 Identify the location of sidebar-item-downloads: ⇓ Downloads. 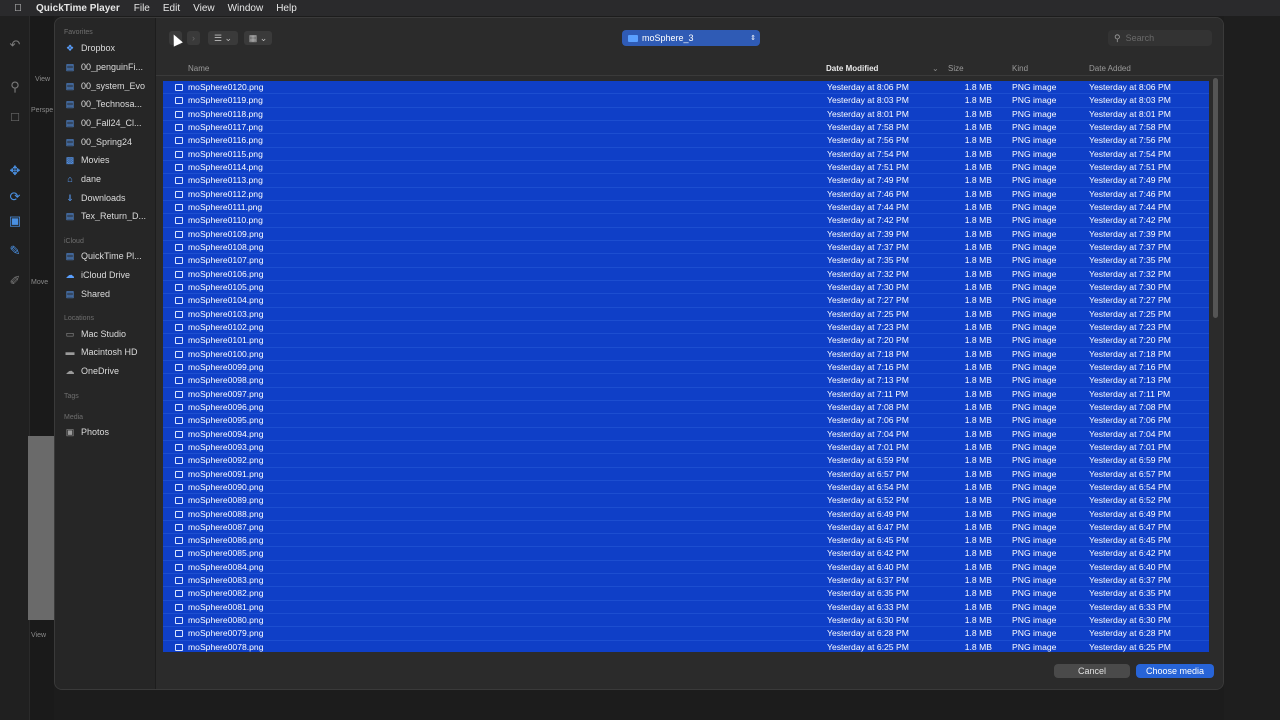
(109, 198).